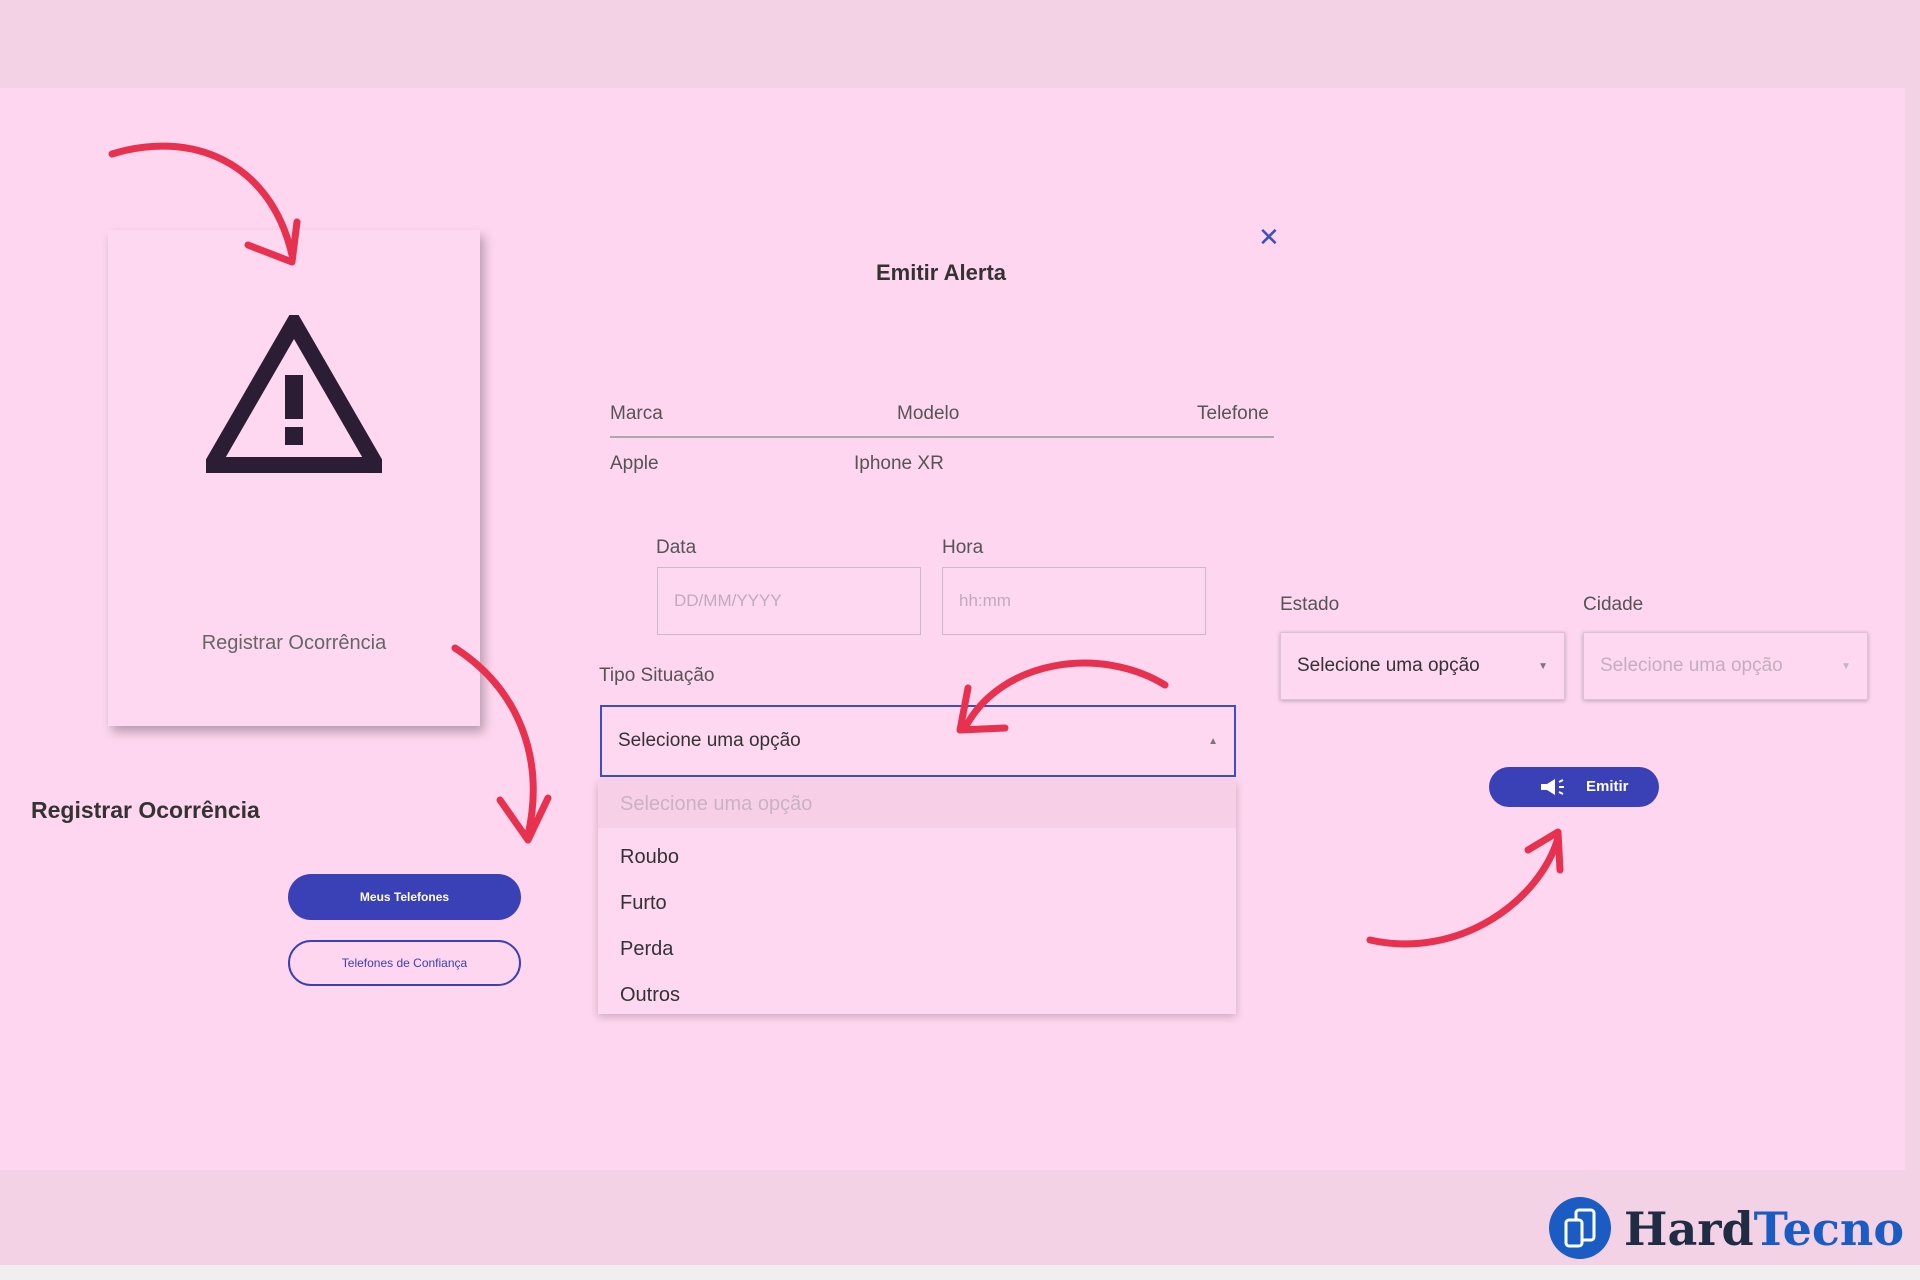 This screenshot has width=1920, height=1280. What do you see at coordinates (650, 995) in the screenshot?
I see `dropdown-option: Outros` at bounding box center [650, 995].